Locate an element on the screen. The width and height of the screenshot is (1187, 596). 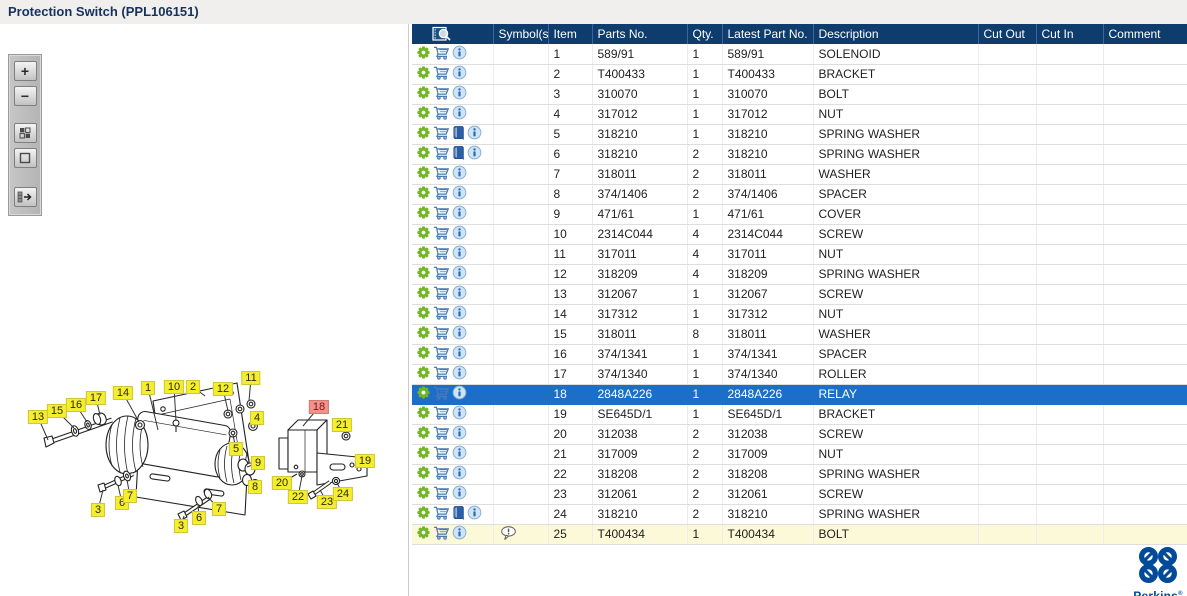
table-row: 7 318011 2 318011 WASHER is located at coordinates (799, 174).